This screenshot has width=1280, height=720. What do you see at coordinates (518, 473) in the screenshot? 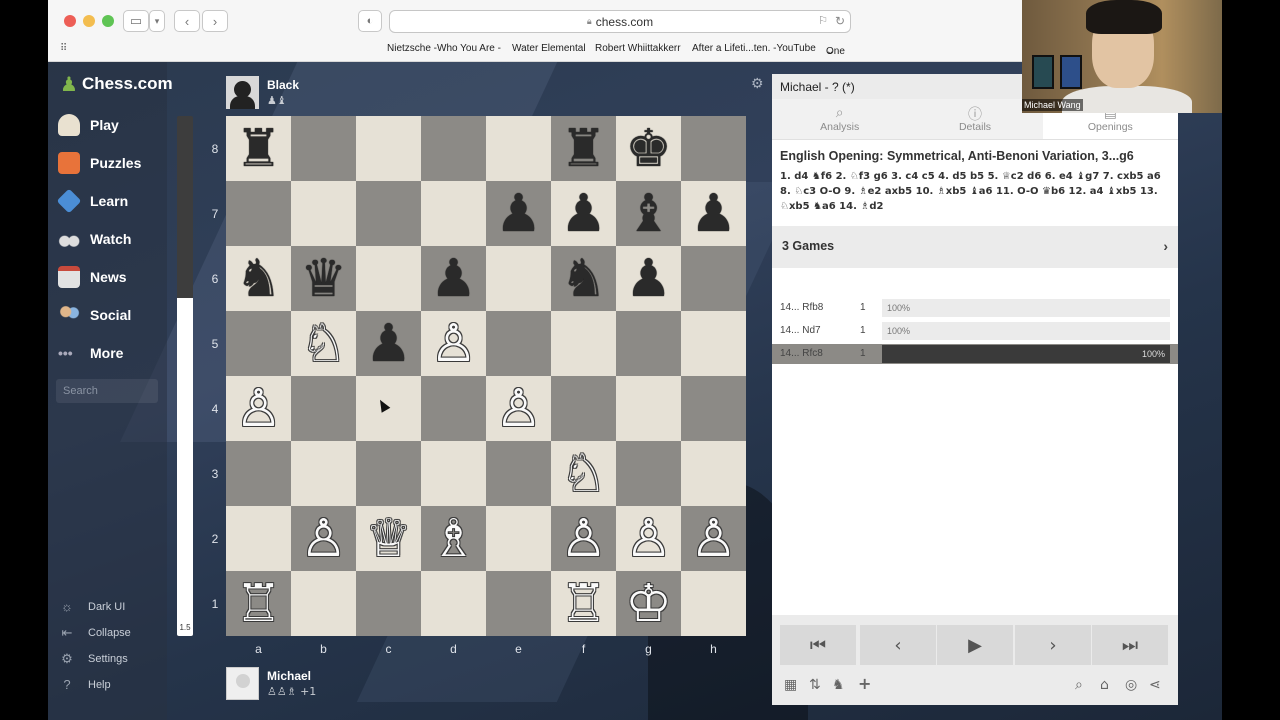
I see `square-e3` at bounding box center [518, 473].